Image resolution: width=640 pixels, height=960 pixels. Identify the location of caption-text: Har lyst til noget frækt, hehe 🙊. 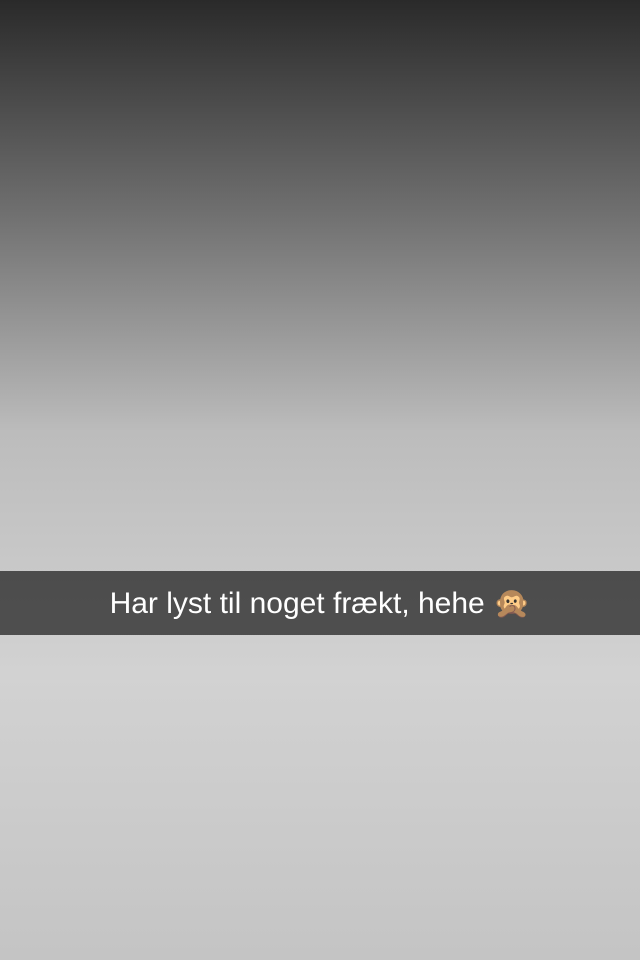
(320, 603).